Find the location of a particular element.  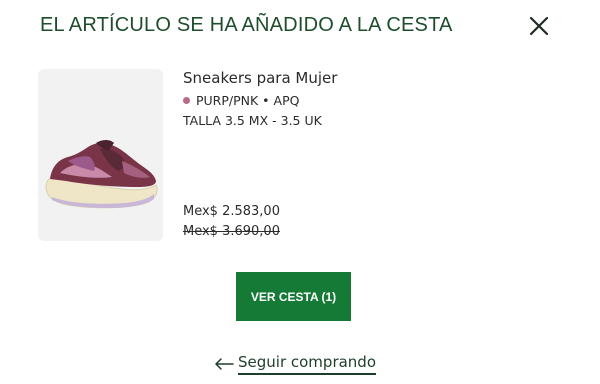

continue-shopping-link: Seguir comprando is located at coordinates (295, 364).